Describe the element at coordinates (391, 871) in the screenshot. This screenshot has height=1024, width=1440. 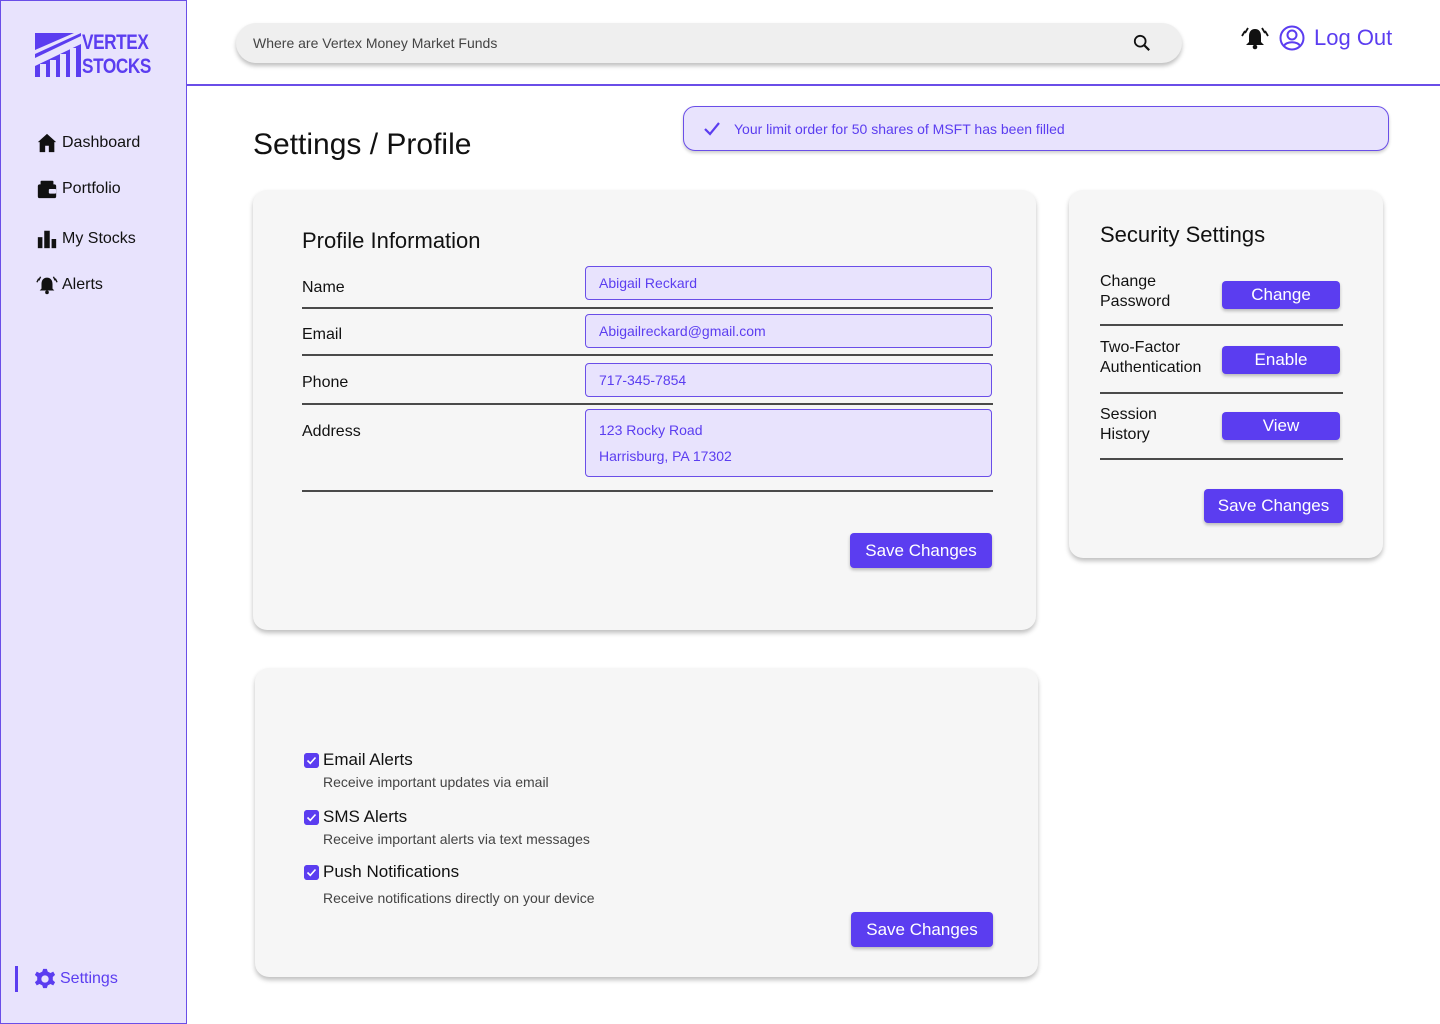
I see `alert-title: Push Notifications` at that location.